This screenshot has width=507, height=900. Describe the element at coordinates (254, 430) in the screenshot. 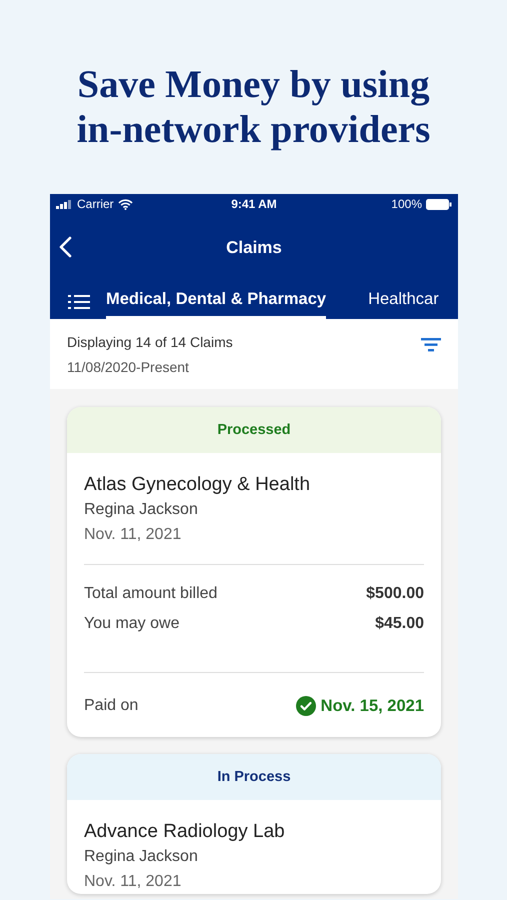

I see `status-banner: Processed` at that location.